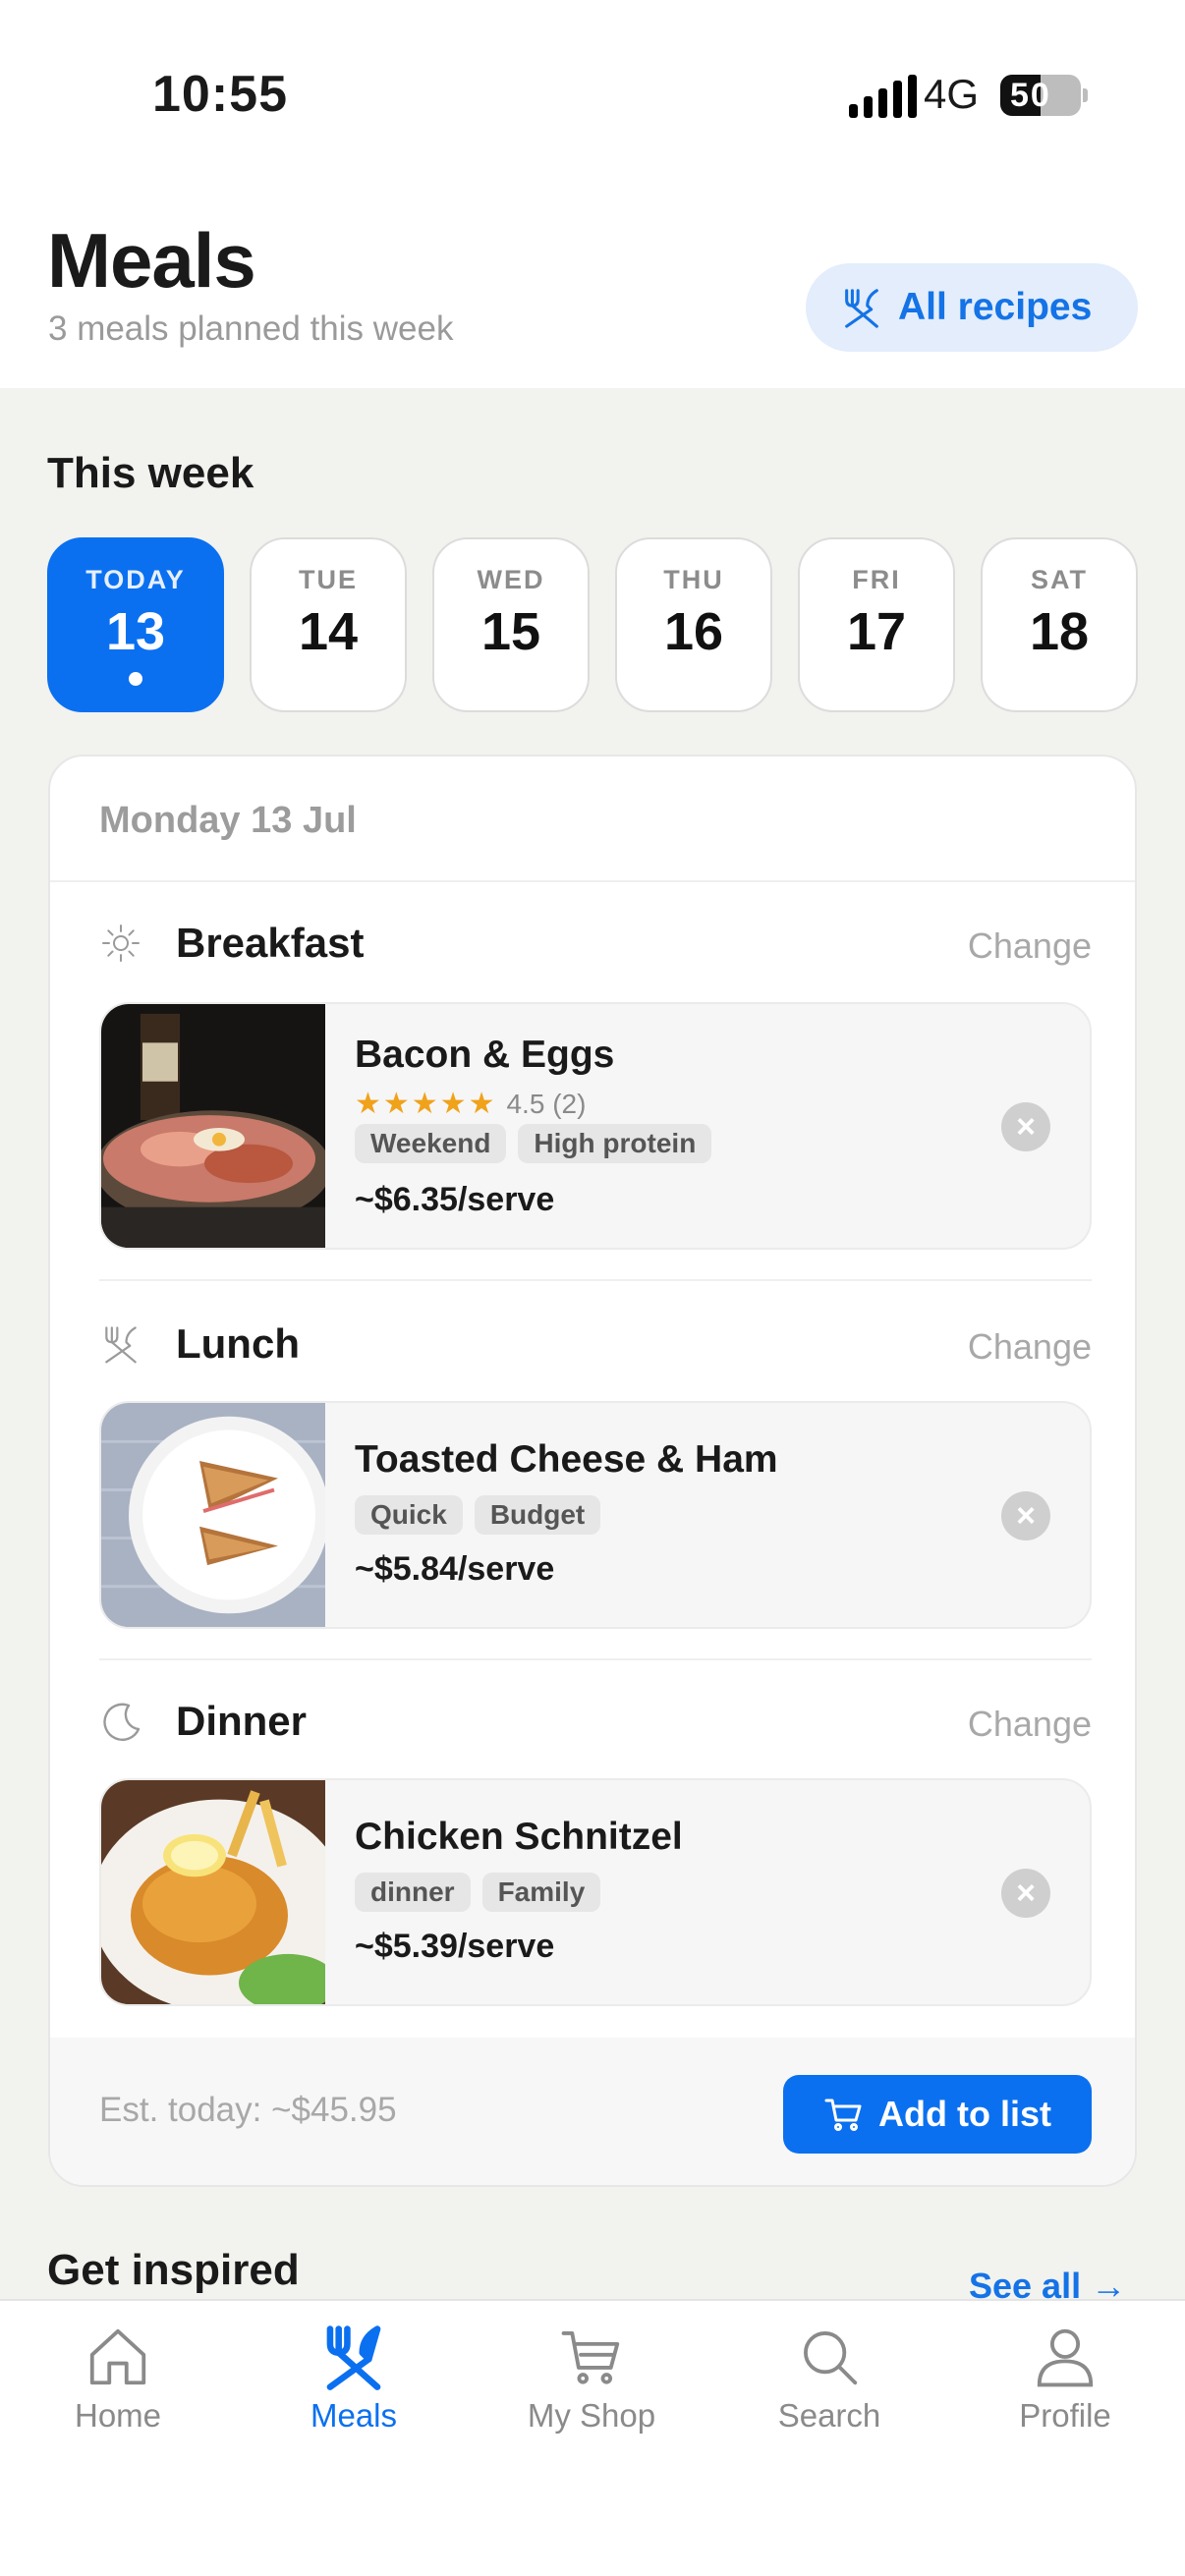 The width and height of the screenshot is (1185, 2576). I want to click on tab-label: Profile, so click(1065, 2415).